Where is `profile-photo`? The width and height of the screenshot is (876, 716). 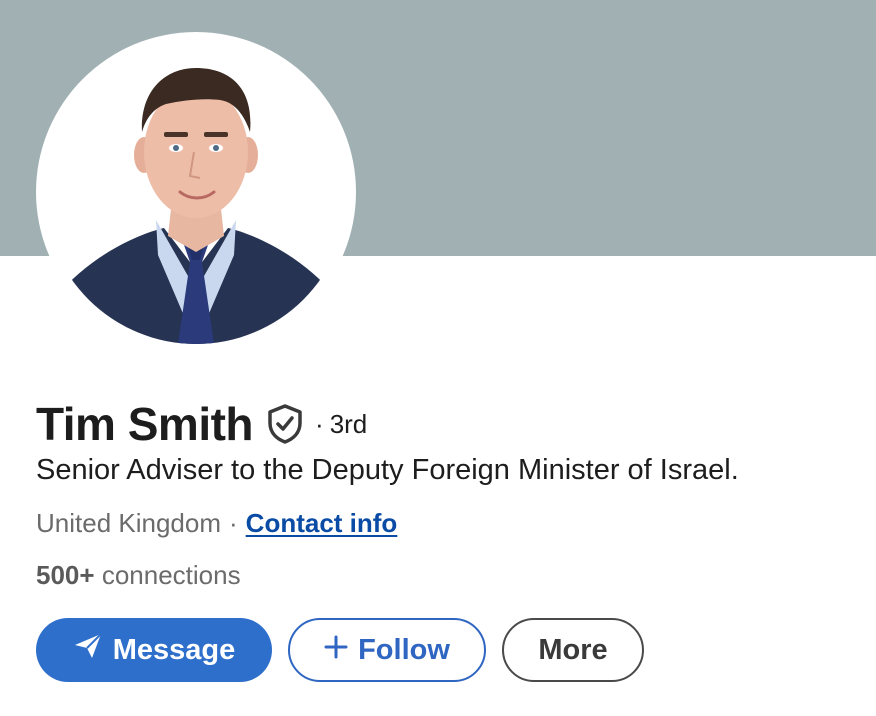 profile-photo is located at coordinates (196, 192).